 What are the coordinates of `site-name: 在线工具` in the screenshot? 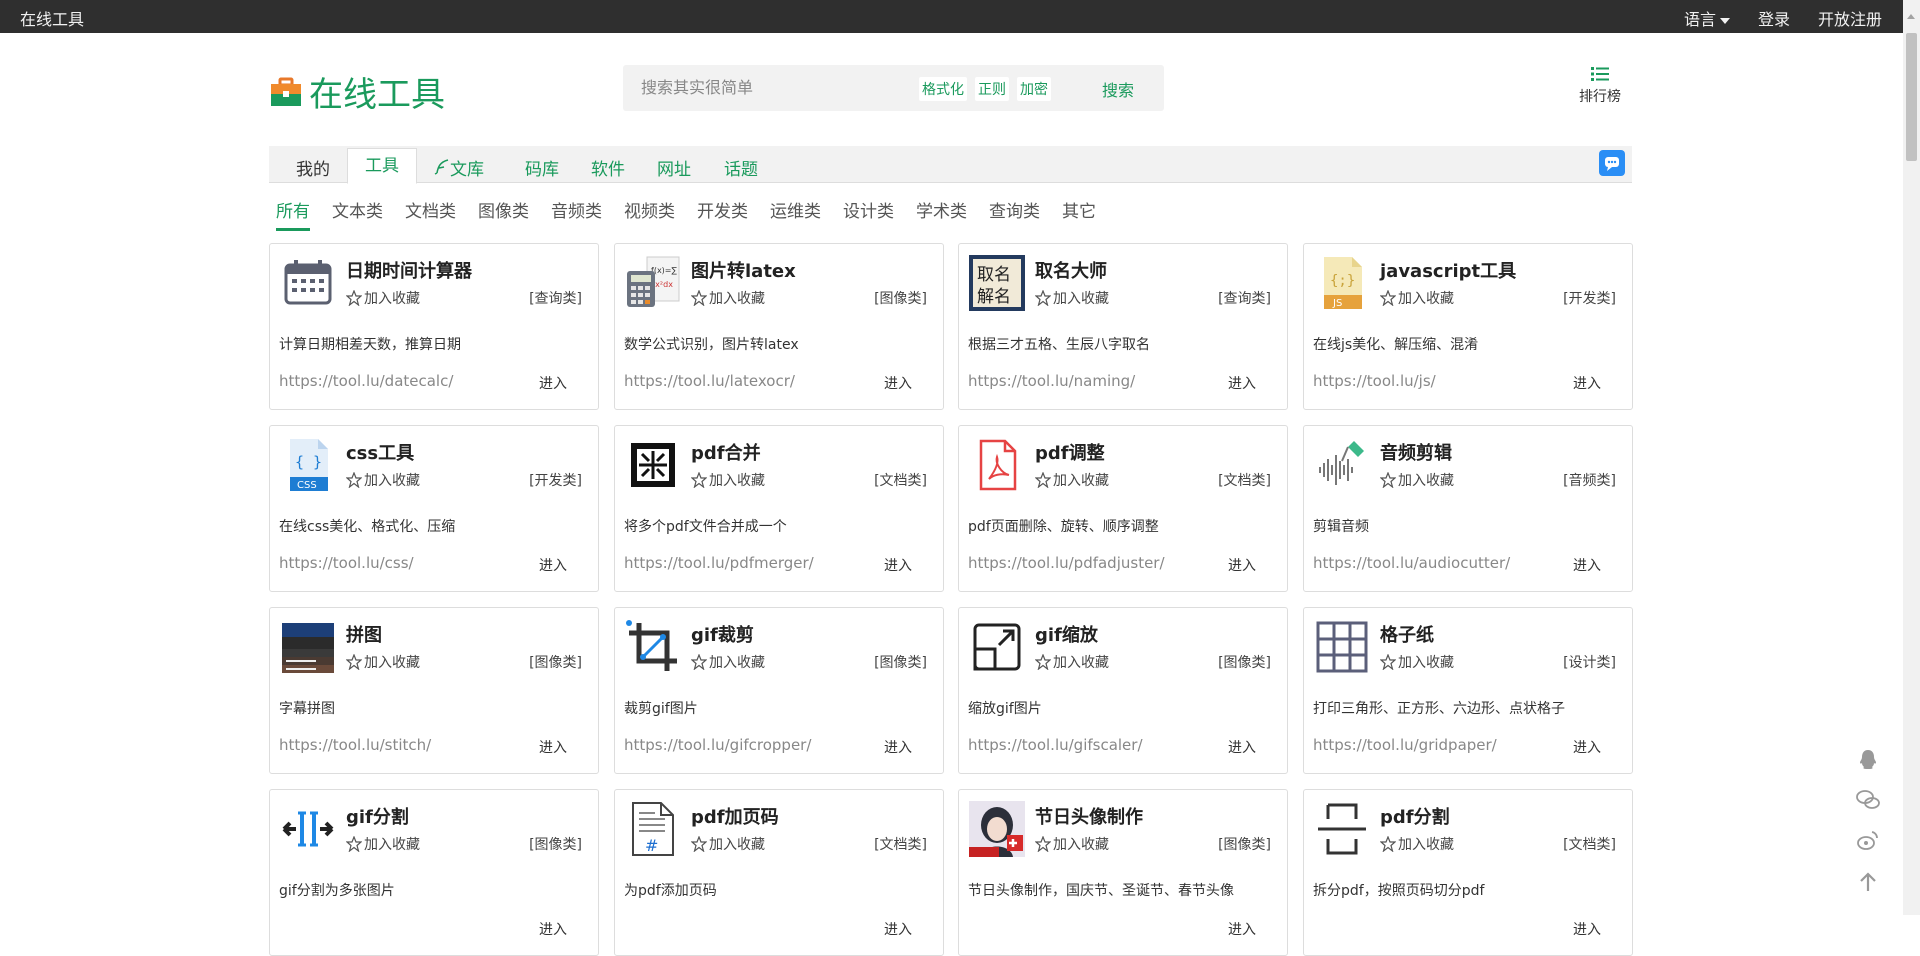 It's located at (52, 18).